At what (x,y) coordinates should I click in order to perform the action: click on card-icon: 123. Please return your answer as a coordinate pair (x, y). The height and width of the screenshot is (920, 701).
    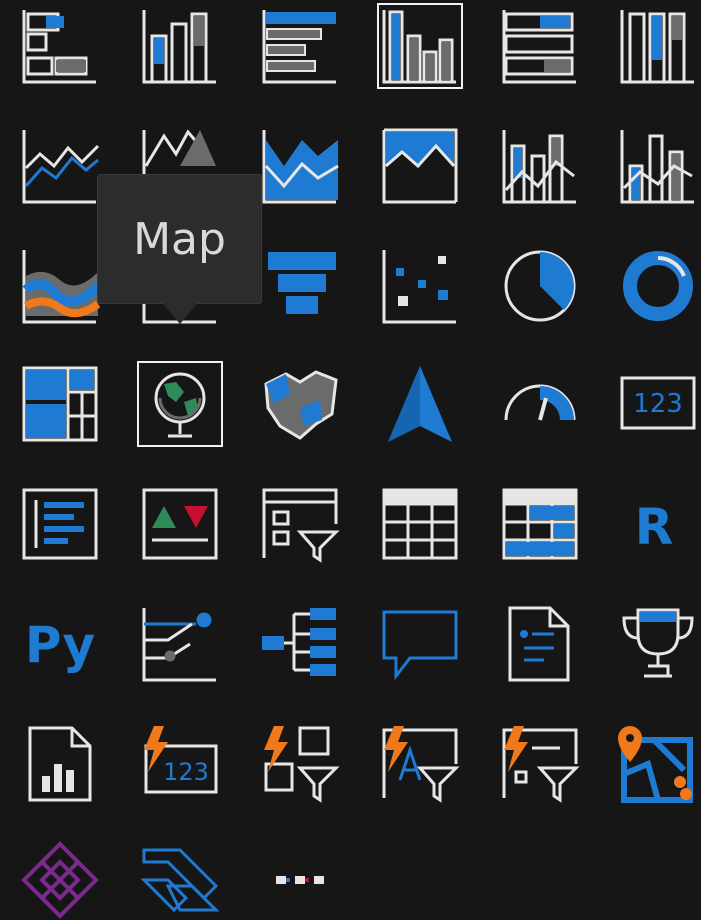
    Looking at the image, I should click on (658, 404).